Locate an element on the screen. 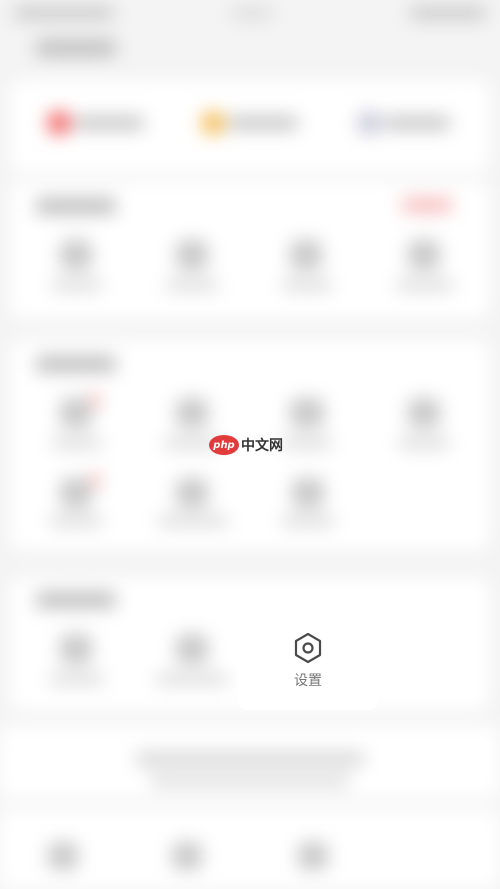  php-logo-text: php is located at coordinates (224, 445).